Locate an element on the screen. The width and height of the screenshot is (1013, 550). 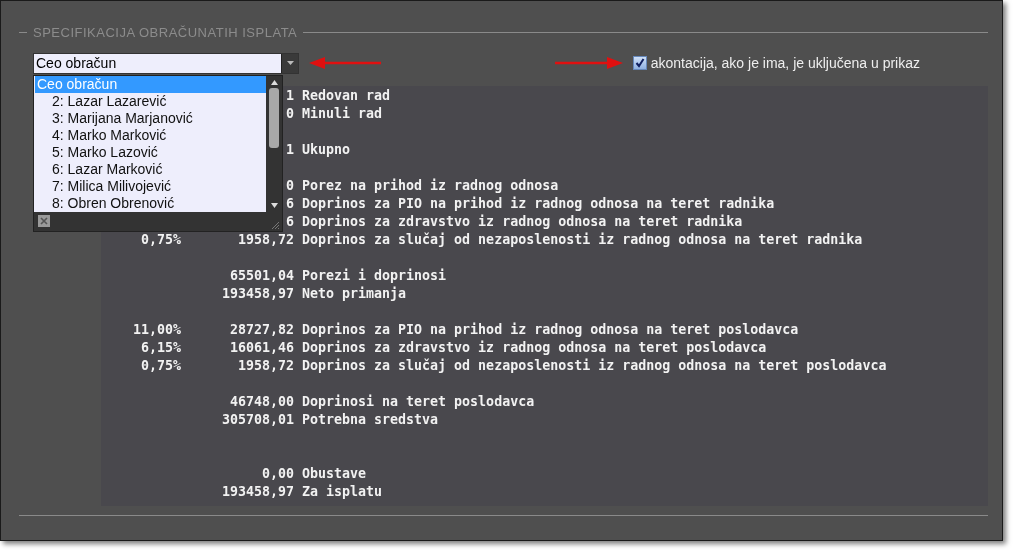
report-line-label: Ukupno is located at coordinates (327, 150).